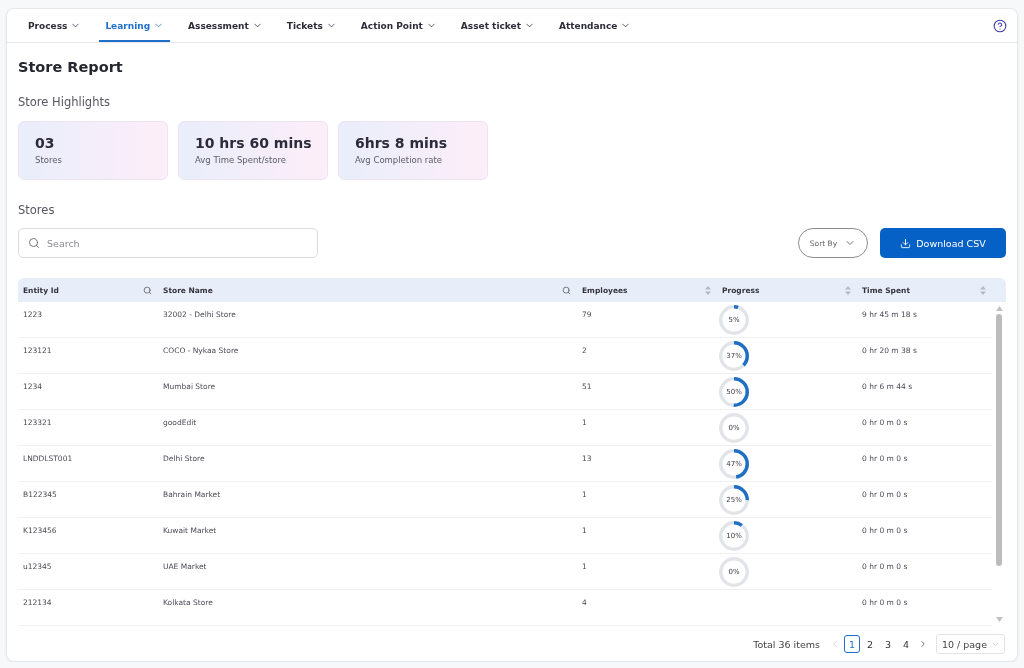  Describe the element at coordinates (71, 67) in the screenshot. I see `page-title: Store Report` at that location.